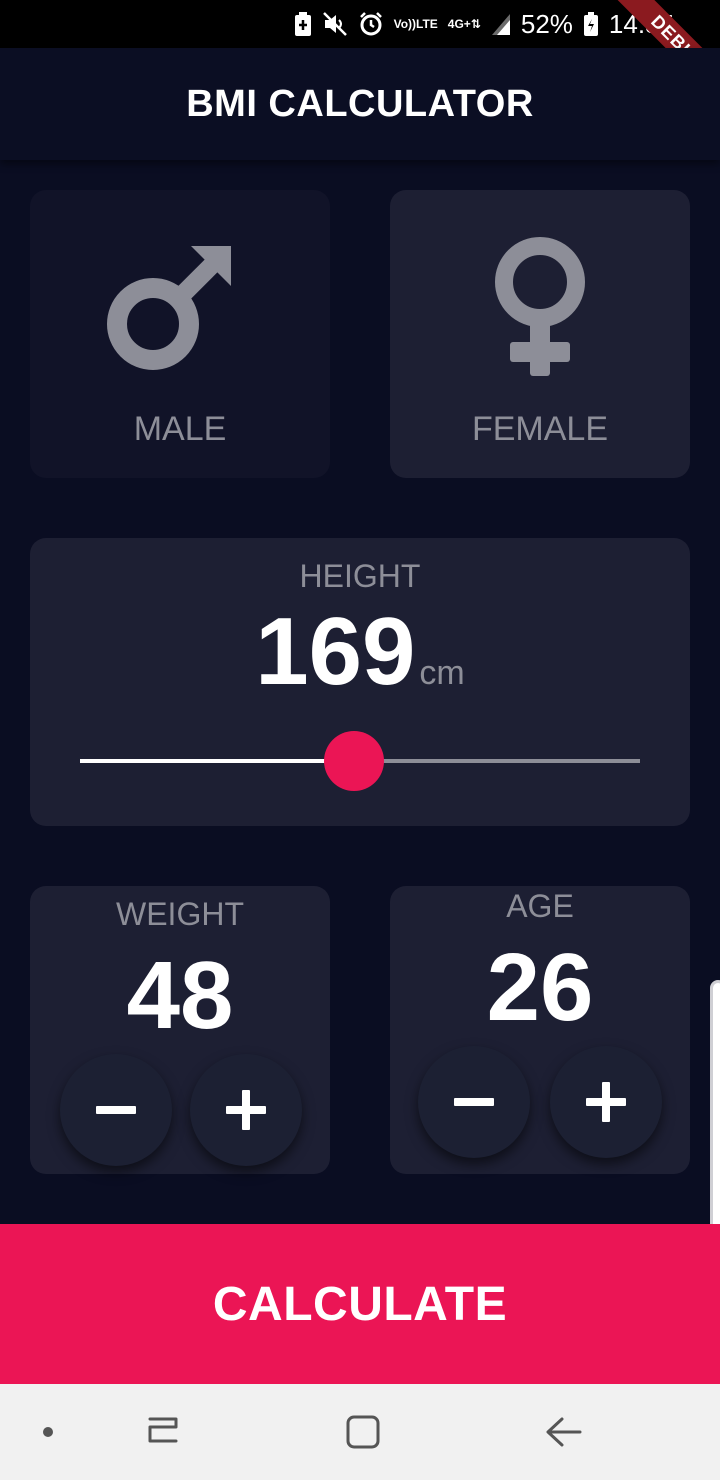 Image resolution: width=720 pixels, height=1480 pixels. Describe the element at coordinates (564, 1432) in the screenshot. I see `back-icon` at that location.